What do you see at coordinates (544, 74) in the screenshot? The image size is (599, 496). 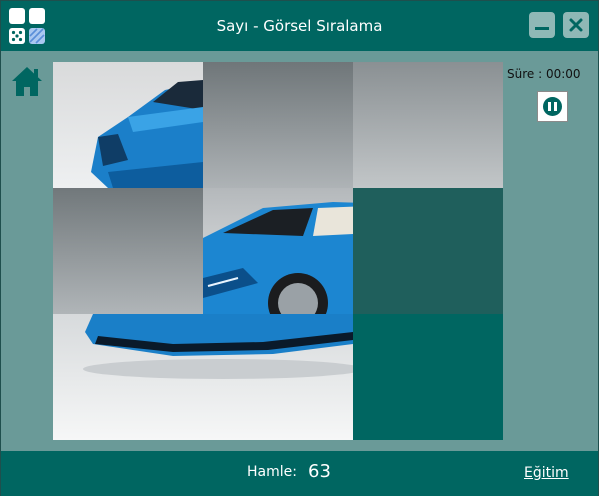 I see `timer-display: Süre : 00:00` at bounding box center [544, 74].